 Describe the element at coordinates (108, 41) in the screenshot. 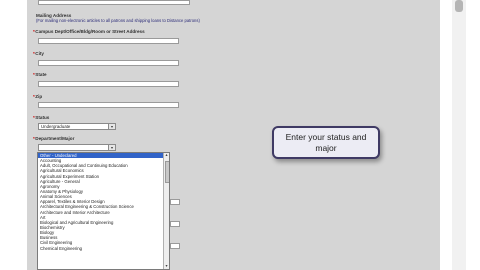

I see `campus-address-input` at that location.